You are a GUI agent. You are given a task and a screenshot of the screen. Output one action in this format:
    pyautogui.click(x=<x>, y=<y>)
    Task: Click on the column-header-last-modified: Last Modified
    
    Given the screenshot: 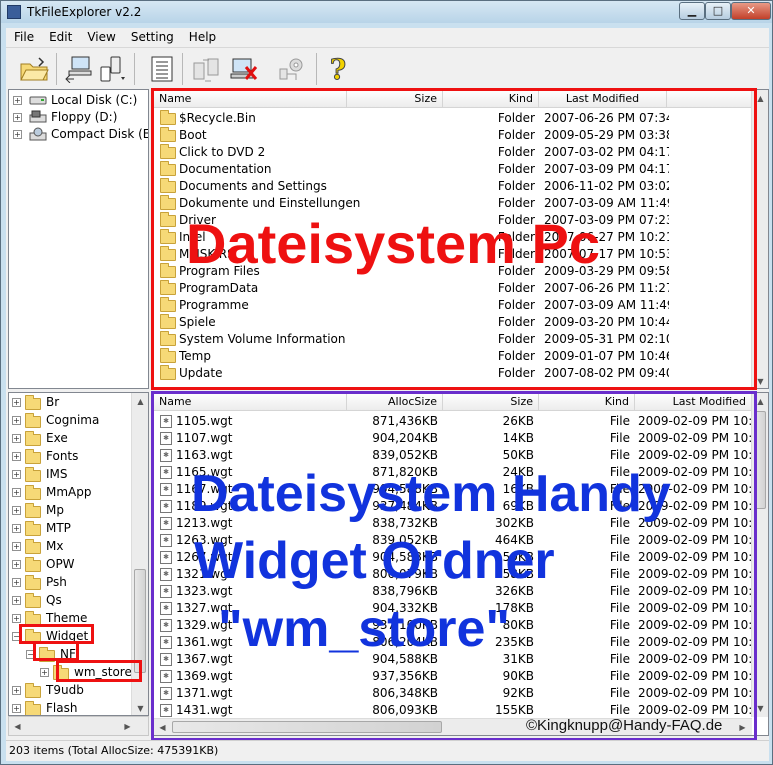 What is the action you would take?
    pyautogui.click(x=603, y=99)
    